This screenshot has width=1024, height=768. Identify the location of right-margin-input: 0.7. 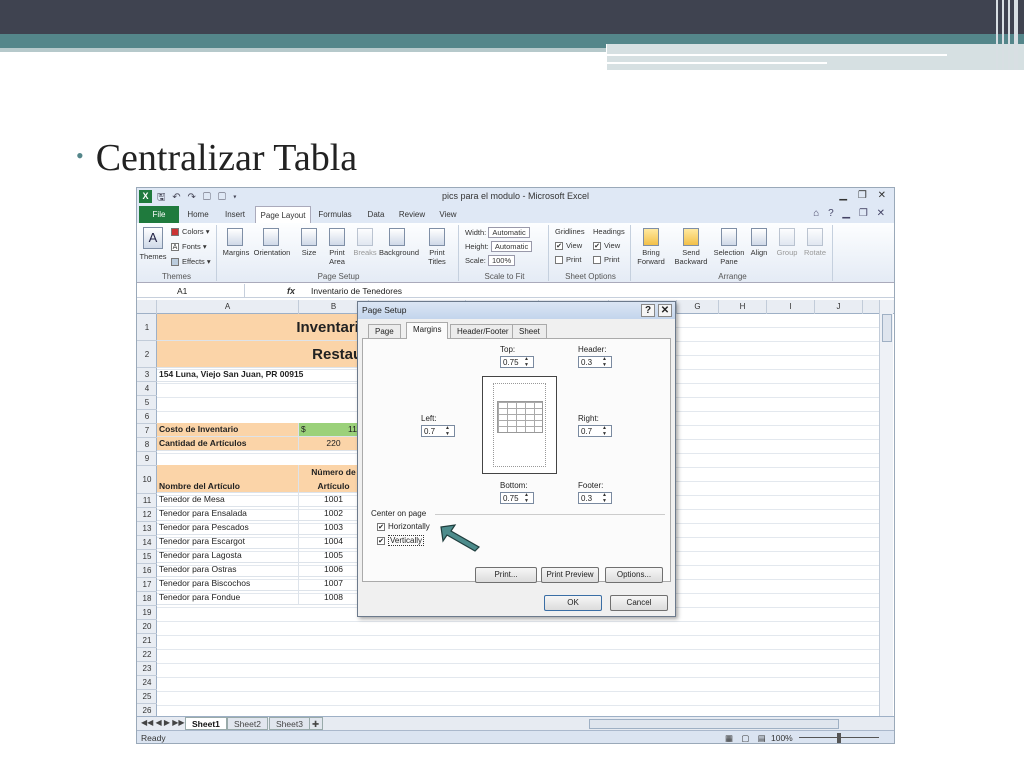
(595, 431).